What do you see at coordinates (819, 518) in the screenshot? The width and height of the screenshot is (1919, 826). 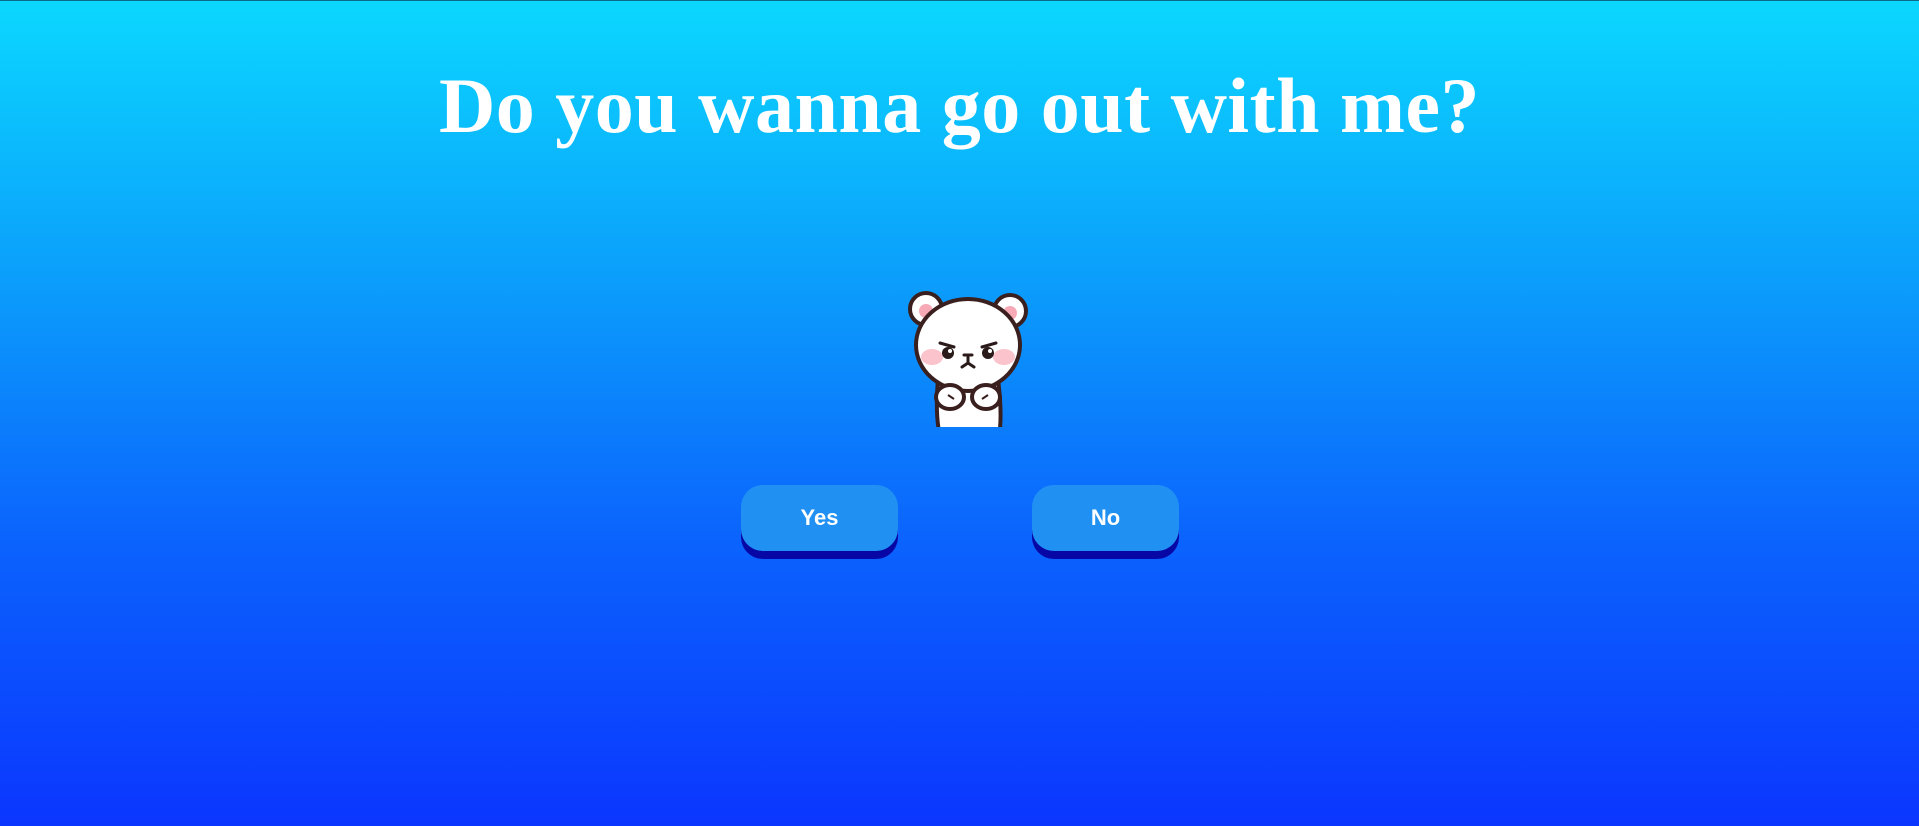 I see `yes-button: Yes` at bounding box center [819, 518].